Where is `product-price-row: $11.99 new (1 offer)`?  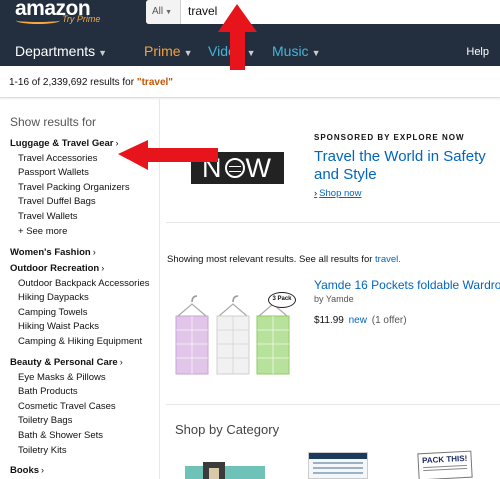
product-price-row: $11.99 new (1 offer) is located at coordinates (360, 320).